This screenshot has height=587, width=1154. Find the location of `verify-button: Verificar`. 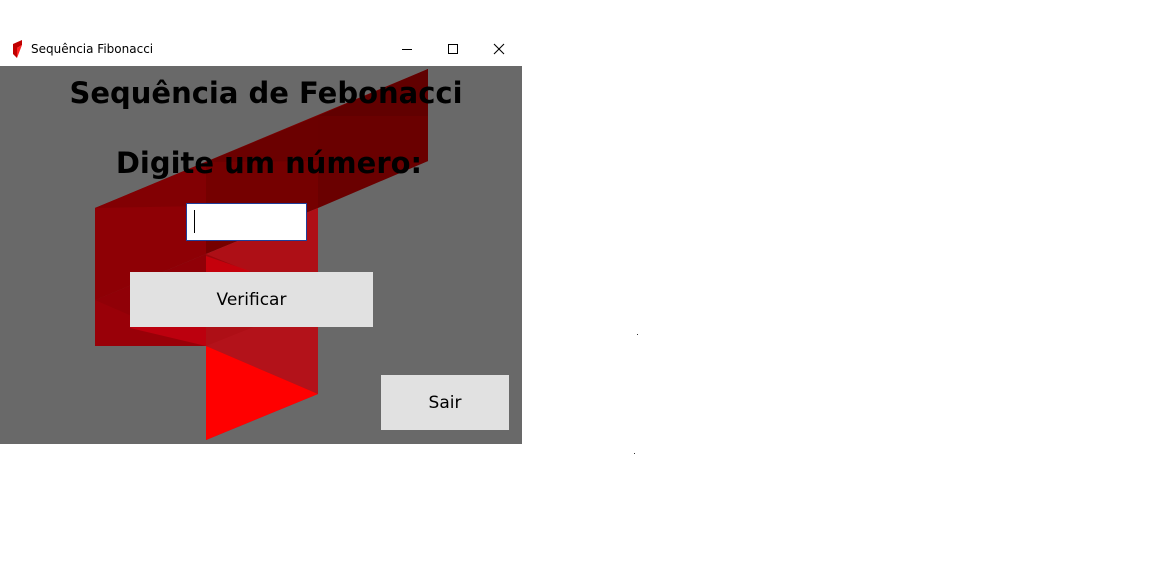

verify-button: Verificar is located at coordinates (251, 299).